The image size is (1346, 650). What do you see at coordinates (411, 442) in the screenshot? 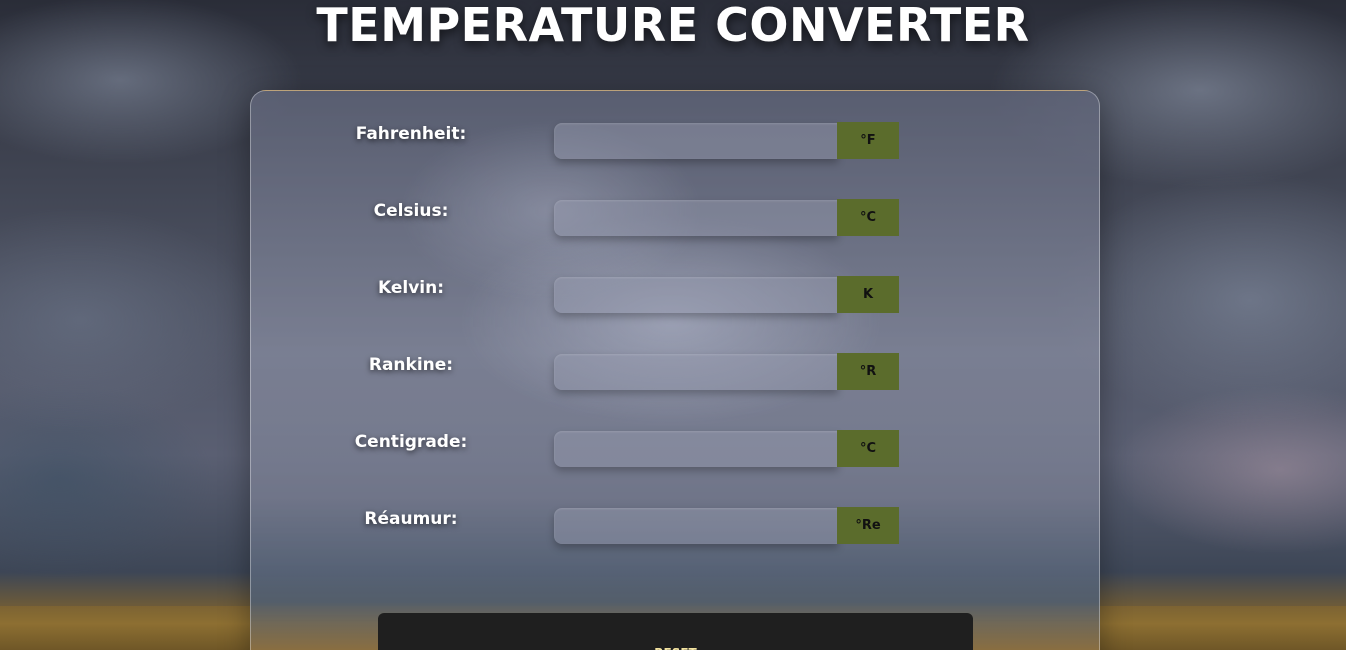
I see `centigrade-label: Centigrade:` at bounding box center [411, 442].